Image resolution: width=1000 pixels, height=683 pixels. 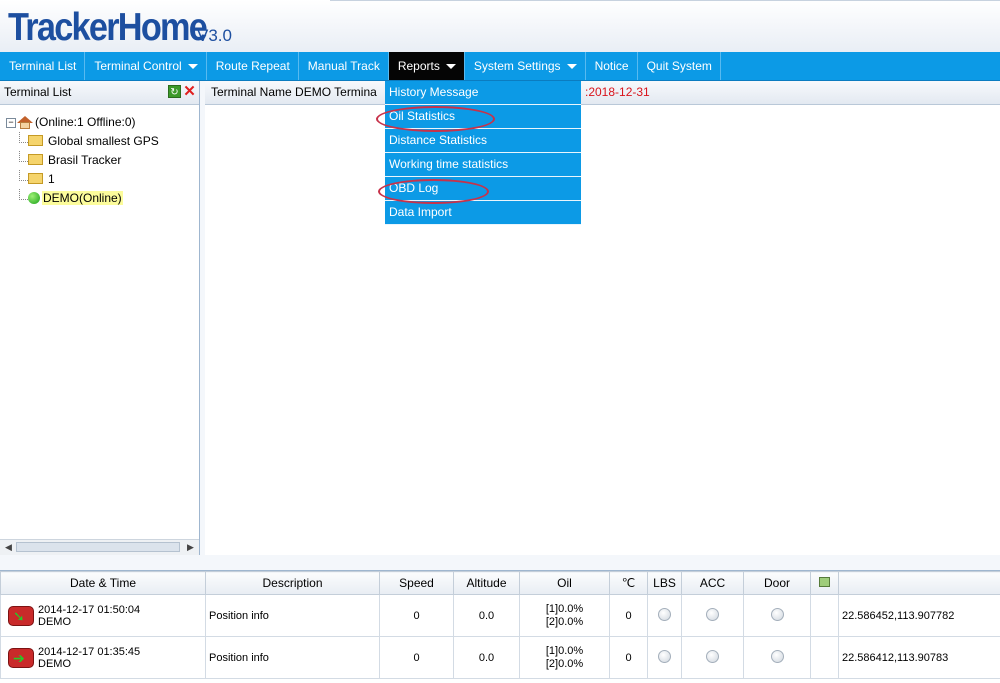 What do you see at coordinates (34, 198) in the screenshot?
I see `online-status-icon` at bounding box center [34, 198].